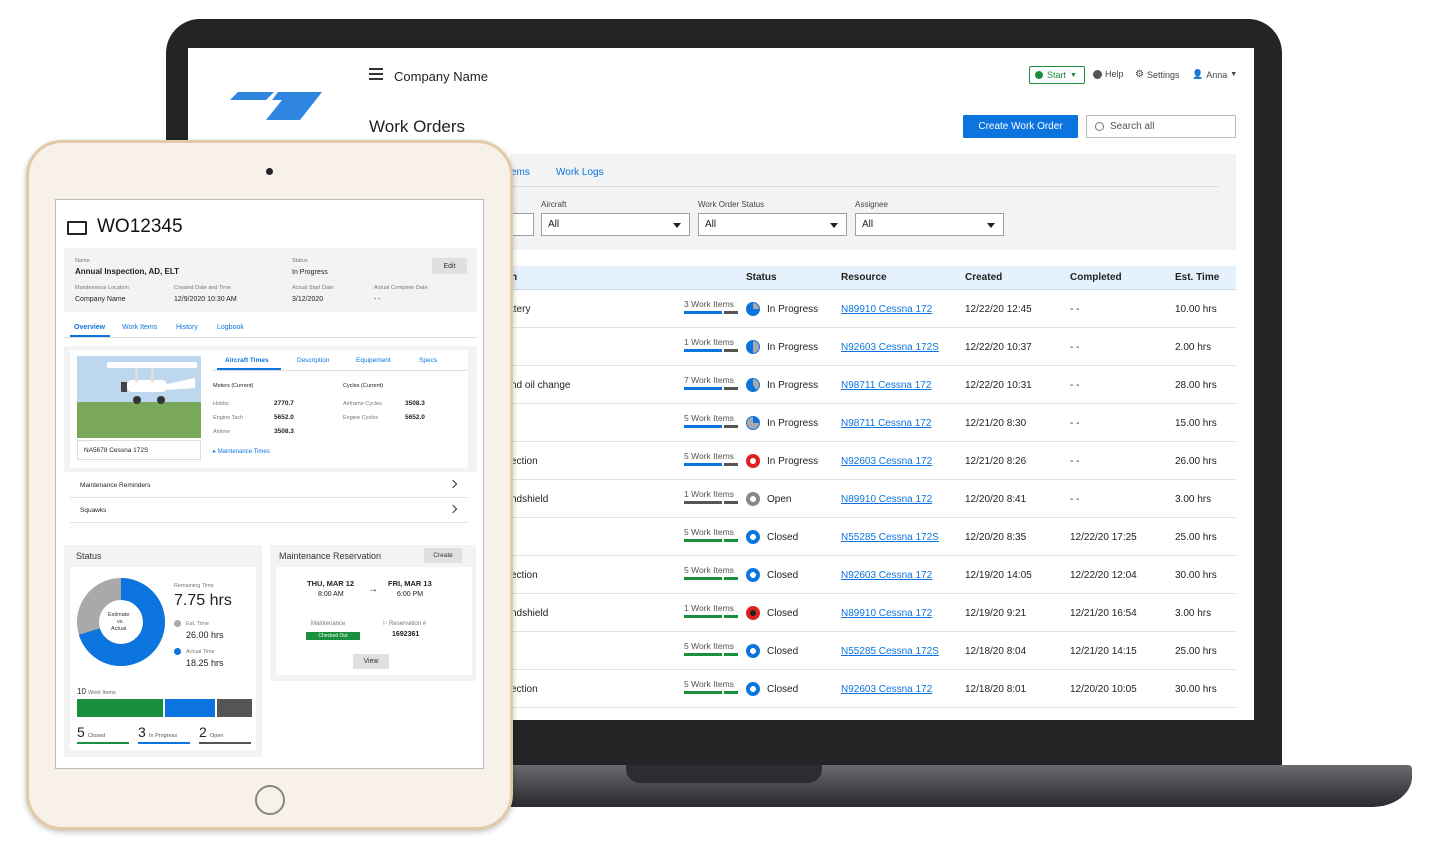 Image resolution: width=1456 pixels, height=846 pixels. Describe the element at coordinates (580, 172) in the screenshot. I see `tab-work-logs: Work Logs` at that location.